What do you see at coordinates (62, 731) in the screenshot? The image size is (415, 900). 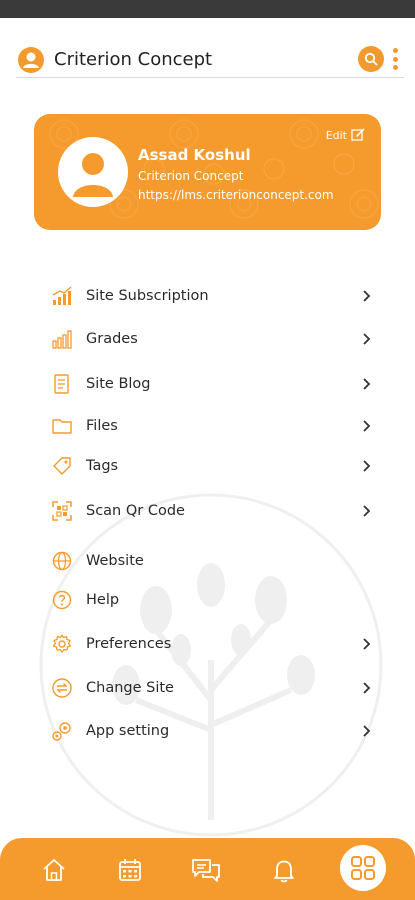 I see `gears-icon` at bounding box center [62, 731].